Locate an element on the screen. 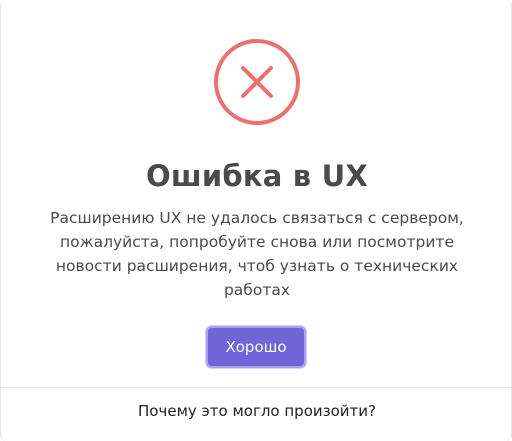 This screenshot has height=441, width=512. close-circle-icon is located at coordinates (257, 82).